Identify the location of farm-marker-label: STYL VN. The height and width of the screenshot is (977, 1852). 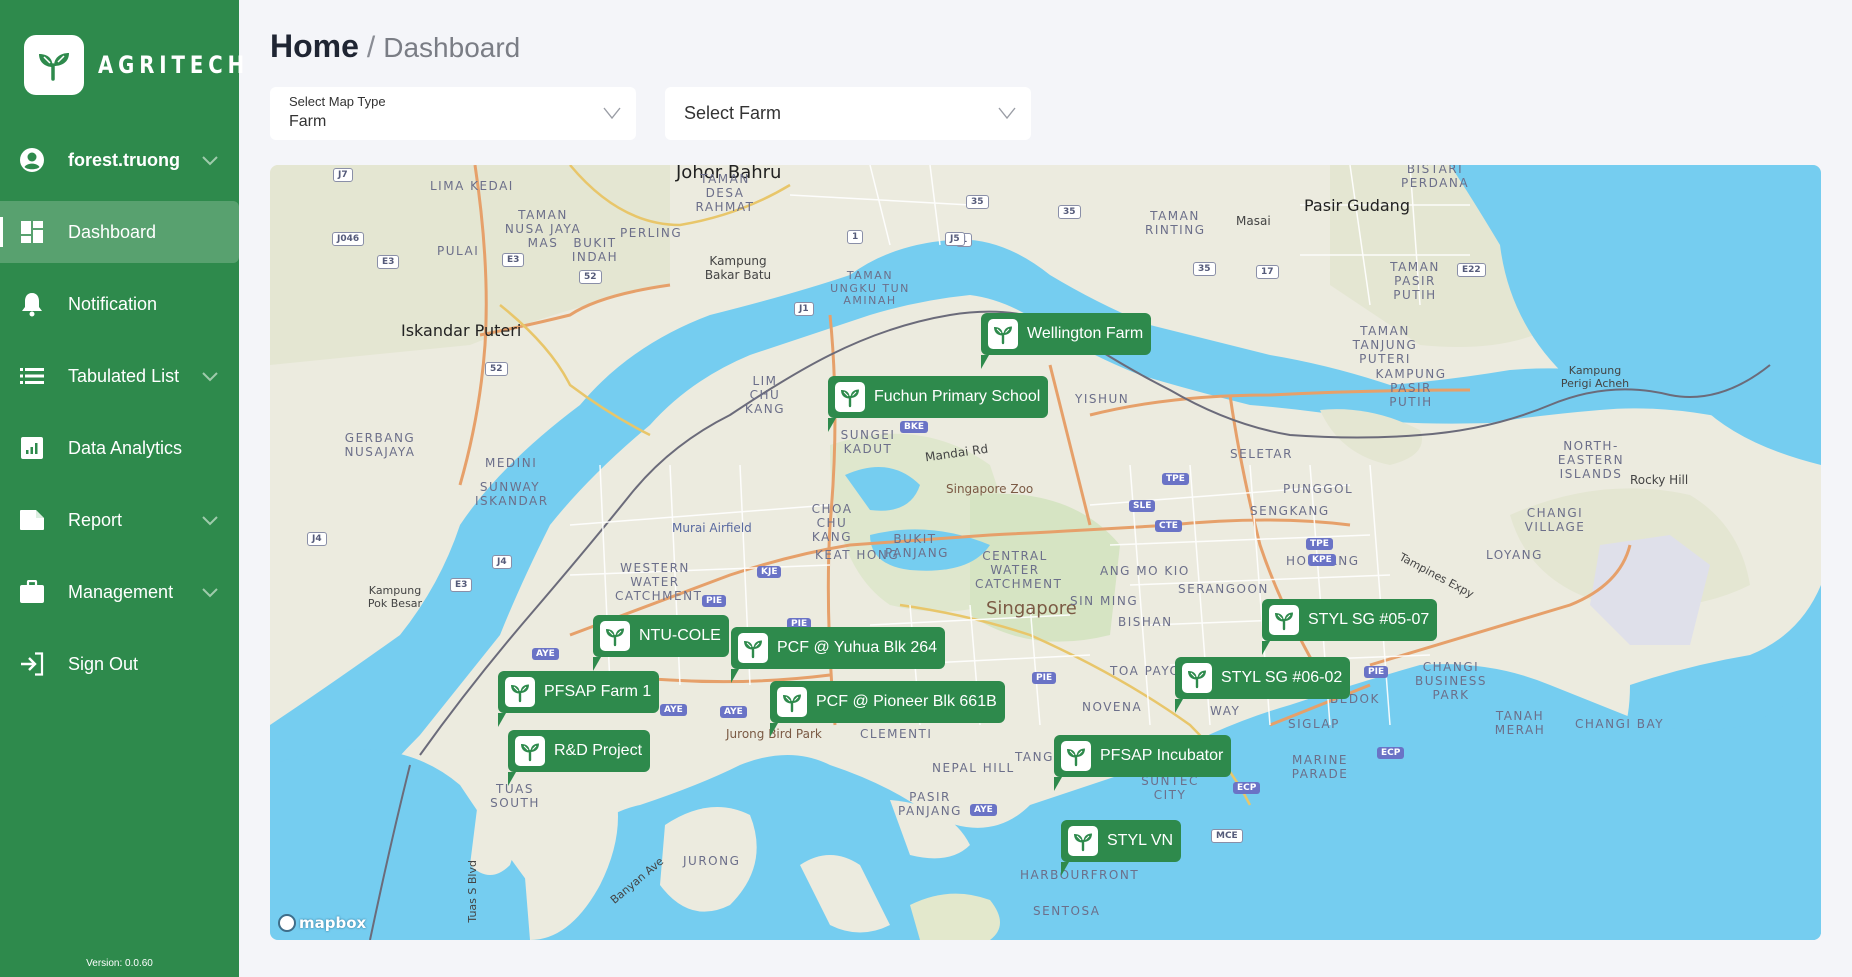
(1140, 840).